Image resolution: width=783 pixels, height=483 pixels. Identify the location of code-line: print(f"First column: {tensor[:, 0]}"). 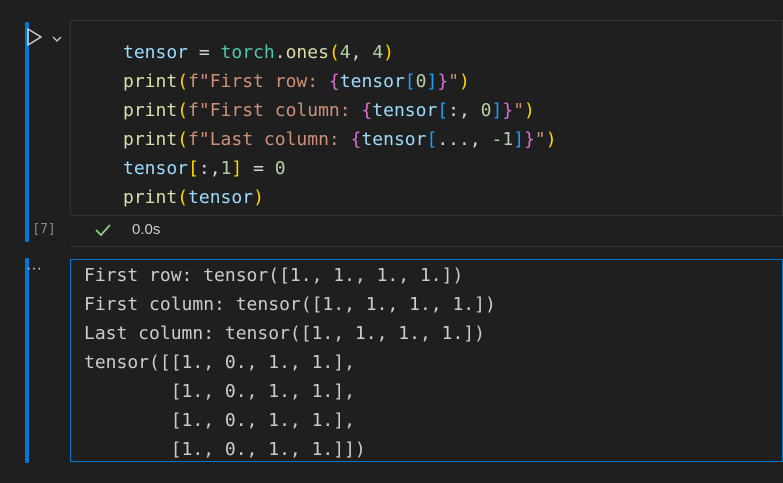
(329, 110).